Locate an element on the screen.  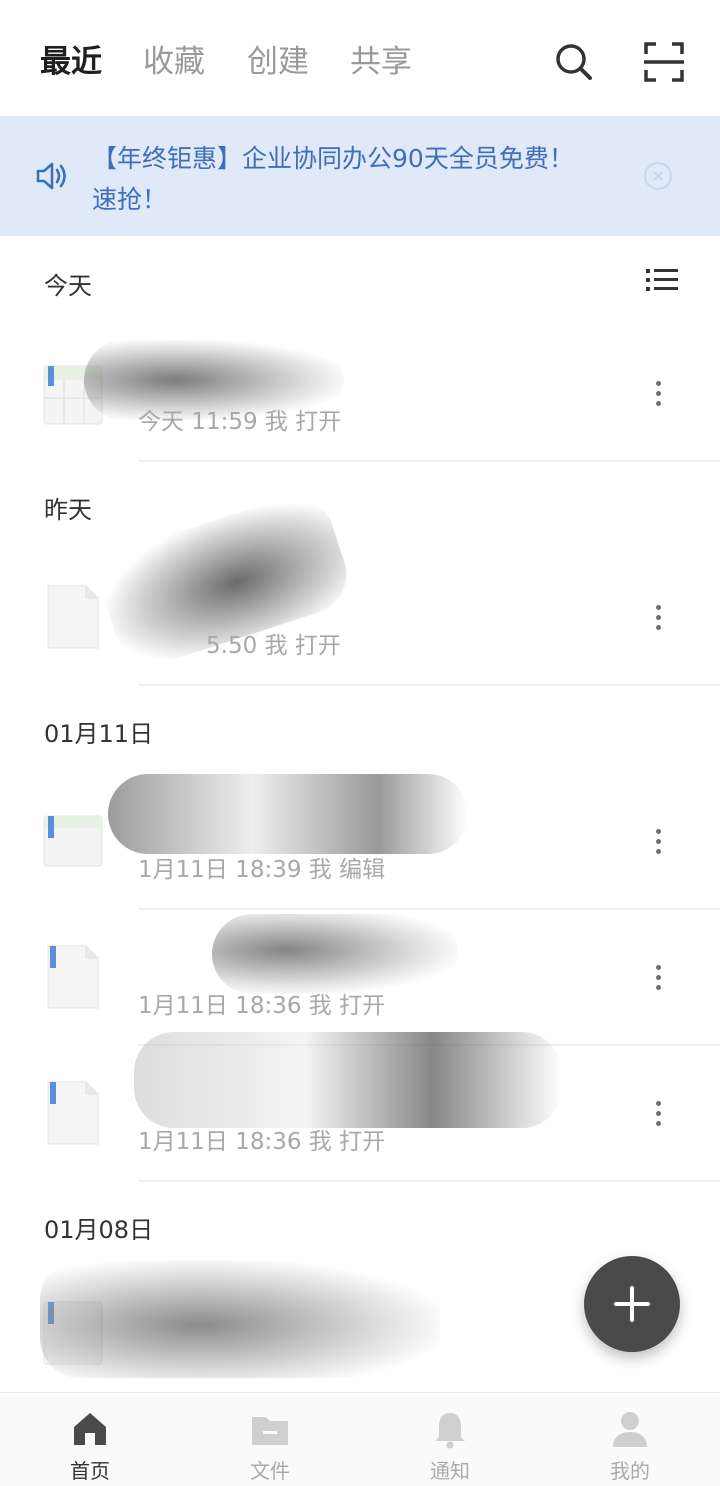
nav-notifications: 通知 is located at coordinates (450, 1439).